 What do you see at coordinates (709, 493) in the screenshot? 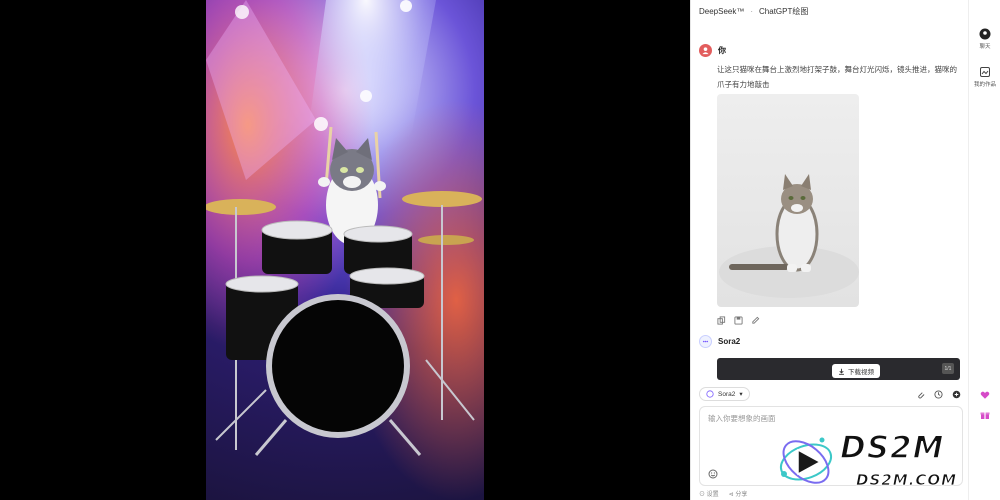
I see `settings-link: ⊙ 设置` at bounding box center [709, 493].